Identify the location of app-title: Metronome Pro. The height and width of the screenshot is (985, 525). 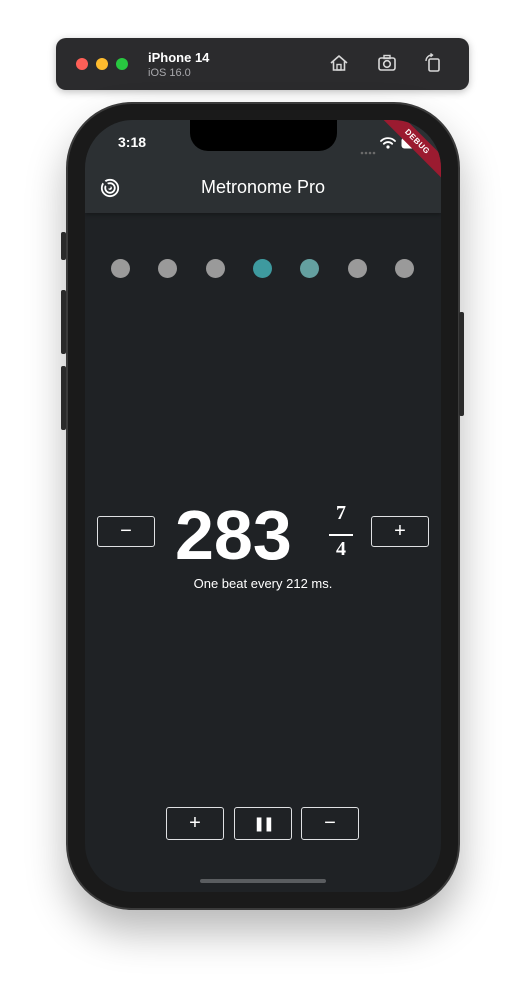
(263, 187).